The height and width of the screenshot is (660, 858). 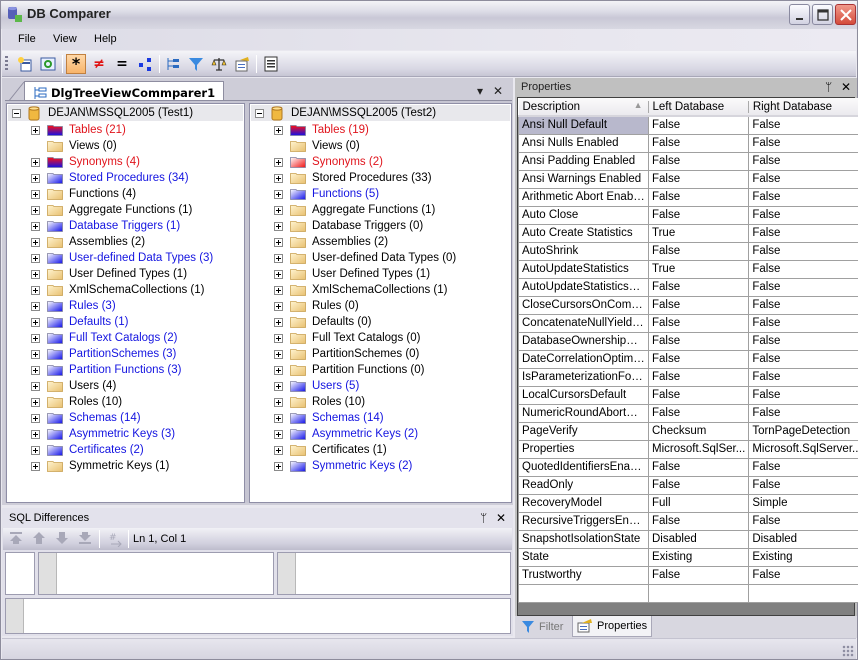 What do you see at coordinates (688, 557) in the screenshot?
I see `property-row: State Existing Existing` at bounding box center [688, 557].